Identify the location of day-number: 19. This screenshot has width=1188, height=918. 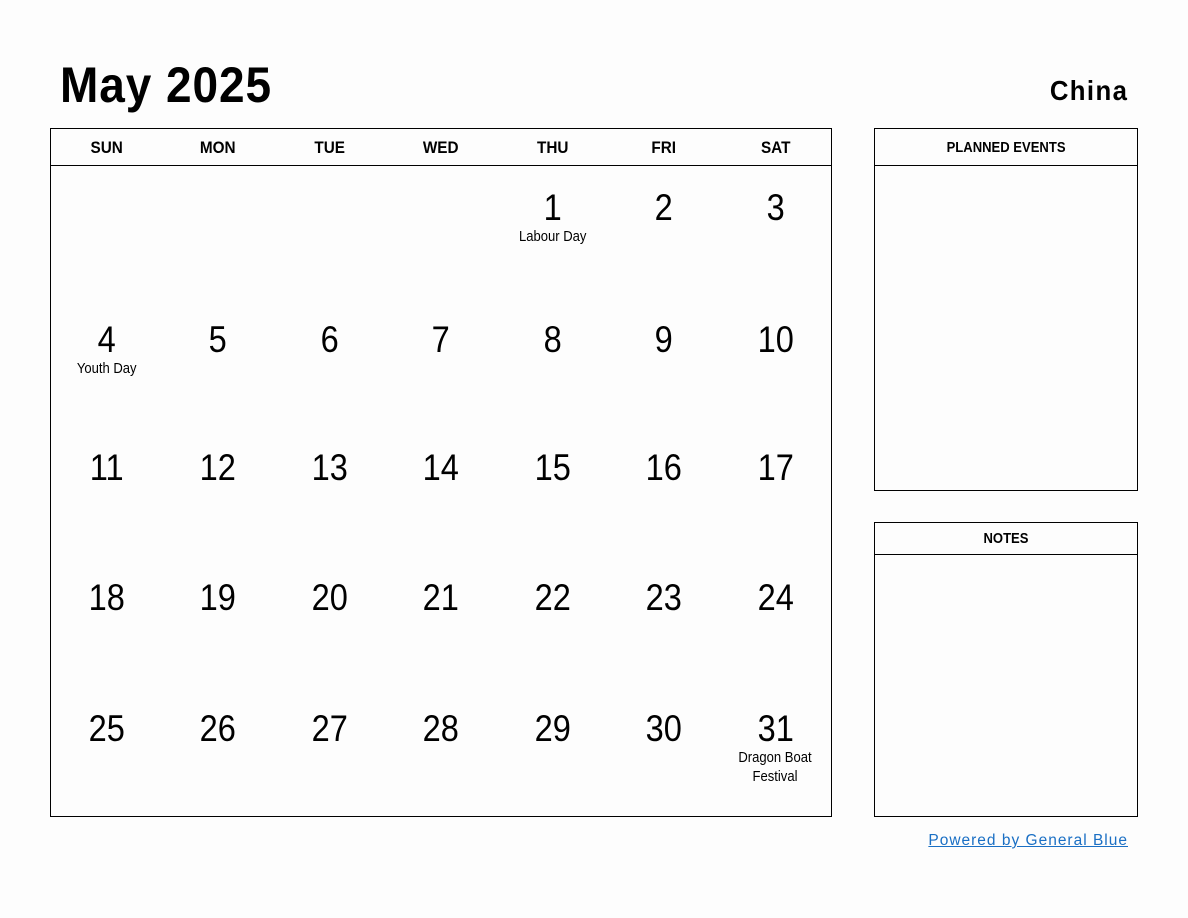
(218, 597).